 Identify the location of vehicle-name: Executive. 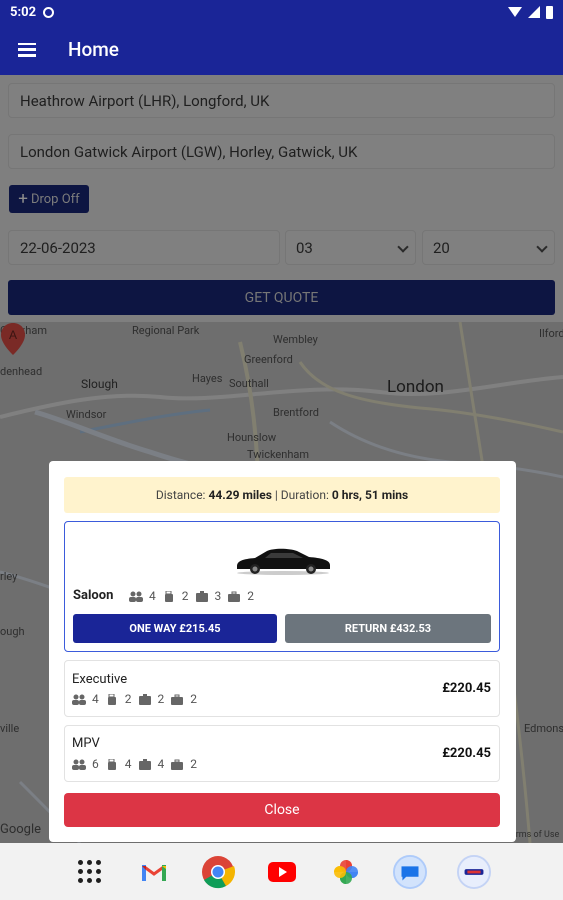
(100, 679).